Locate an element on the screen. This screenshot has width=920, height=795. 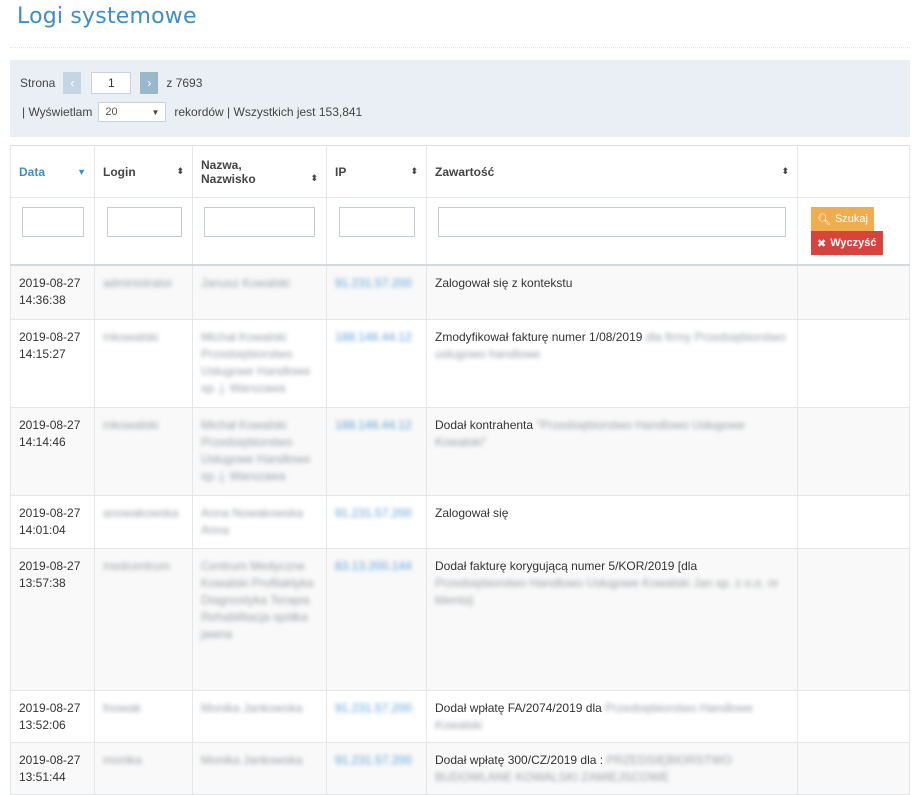
login-cell: medcentrum is located at coordinates (143, 619).